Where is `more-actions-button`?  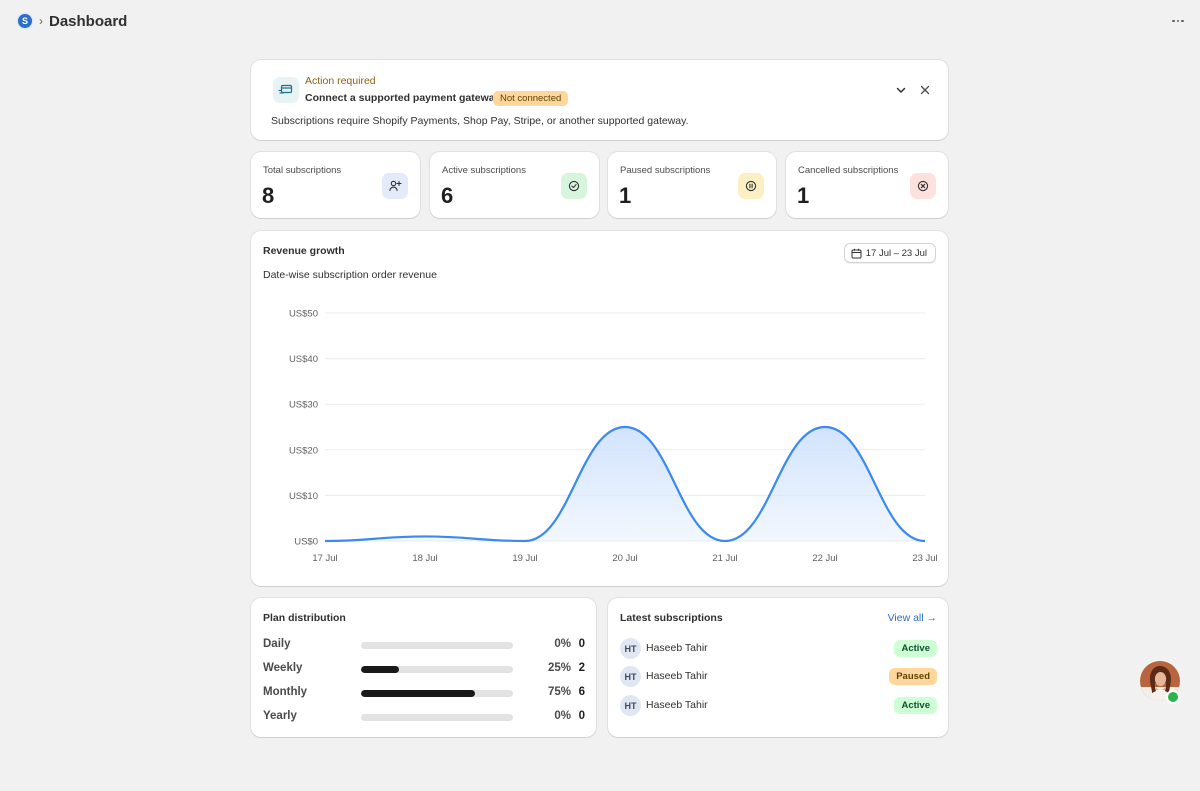
more-actions-button is located at coordinates (1178, 21).